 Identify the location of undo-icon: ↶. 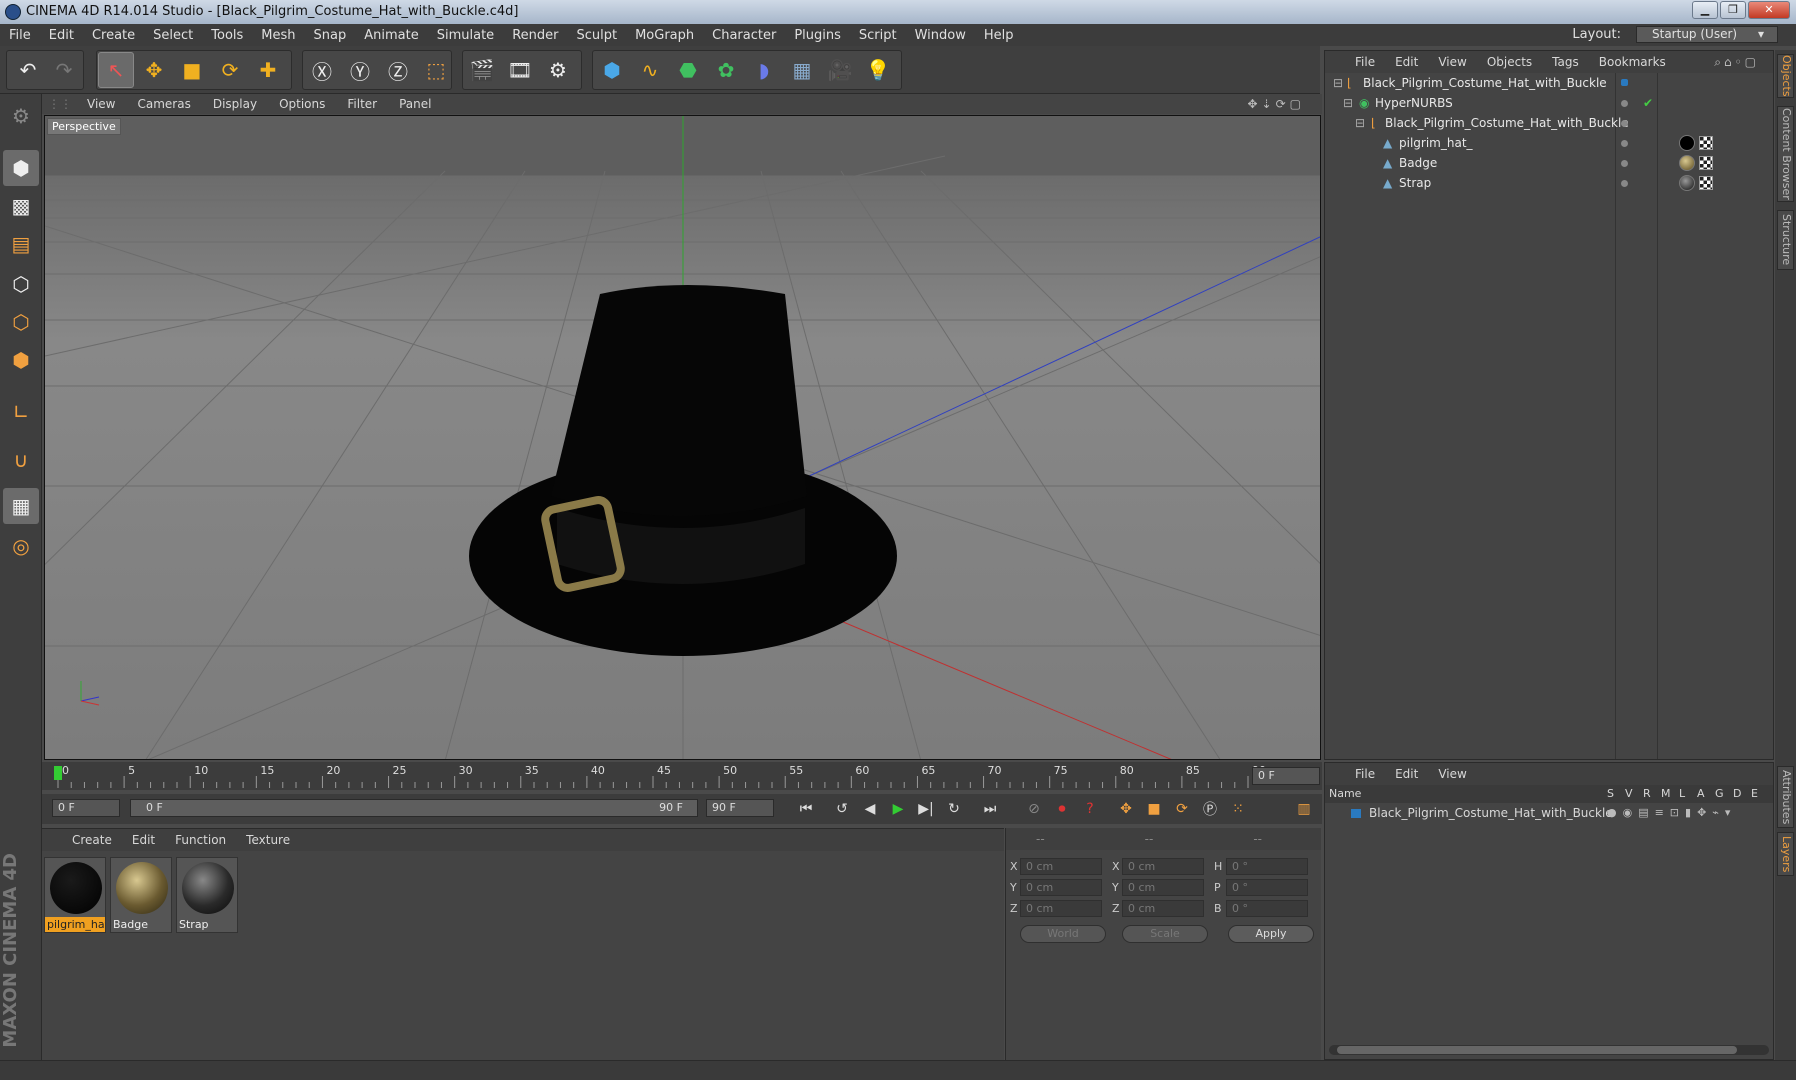
(28, 70).